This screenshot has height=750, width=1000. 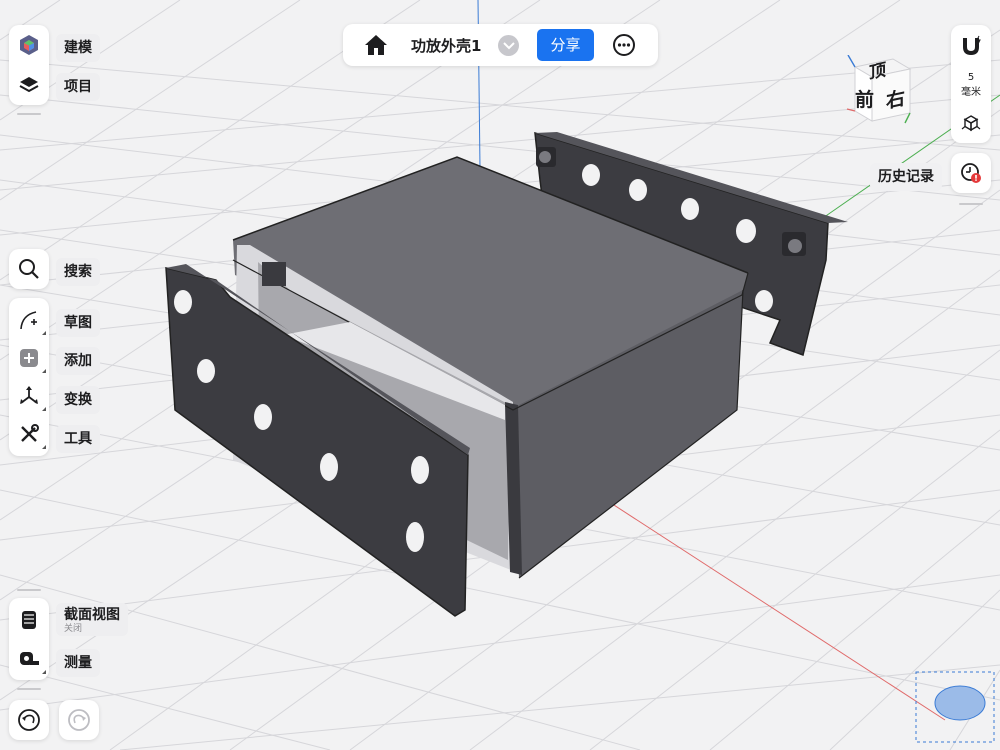 I want to click on measure-button, so click(x=29, y=659).